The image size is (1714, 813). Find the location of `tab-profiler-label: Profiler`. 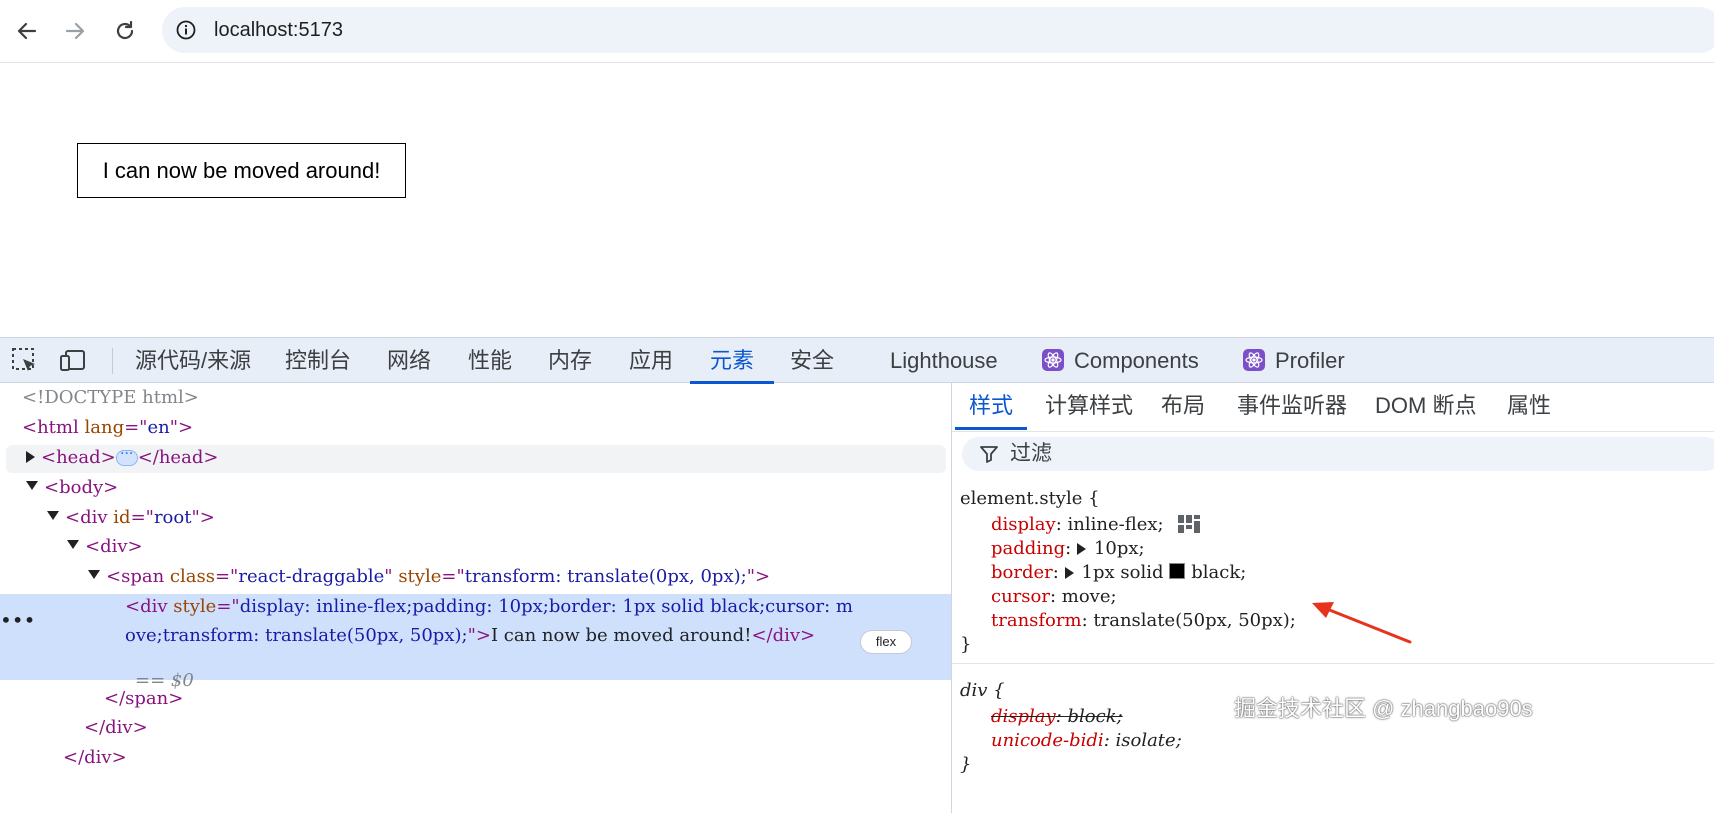

tab-profiler-label: Profiler is located at coordinates (1310, 360).